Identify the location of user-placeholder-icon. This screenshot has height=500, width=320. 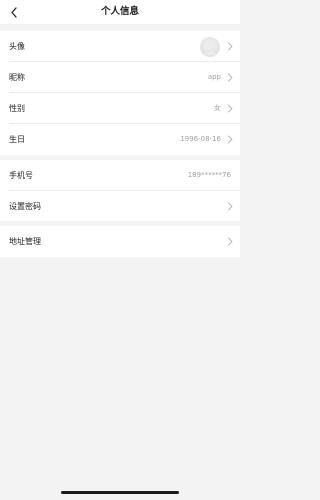
(210, 48).